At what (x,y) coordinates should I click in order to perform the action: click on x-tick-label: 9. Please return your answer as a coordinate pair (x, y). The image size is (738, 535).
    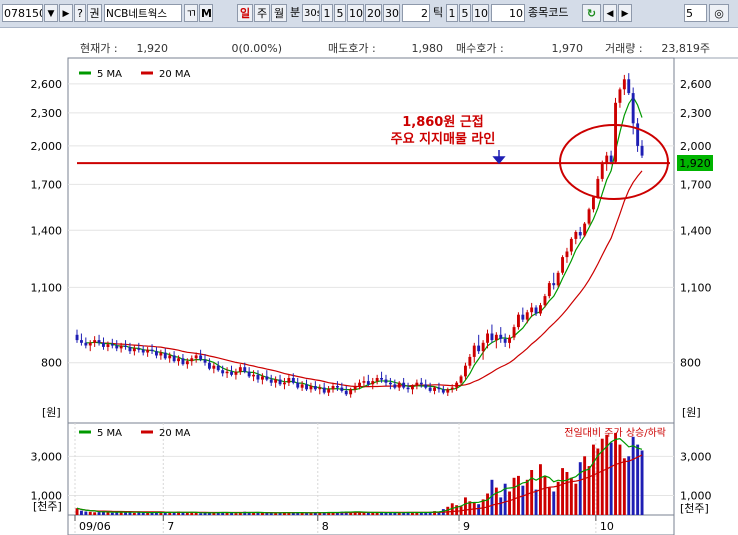
    Looking at the image, I should click on (466, 526).